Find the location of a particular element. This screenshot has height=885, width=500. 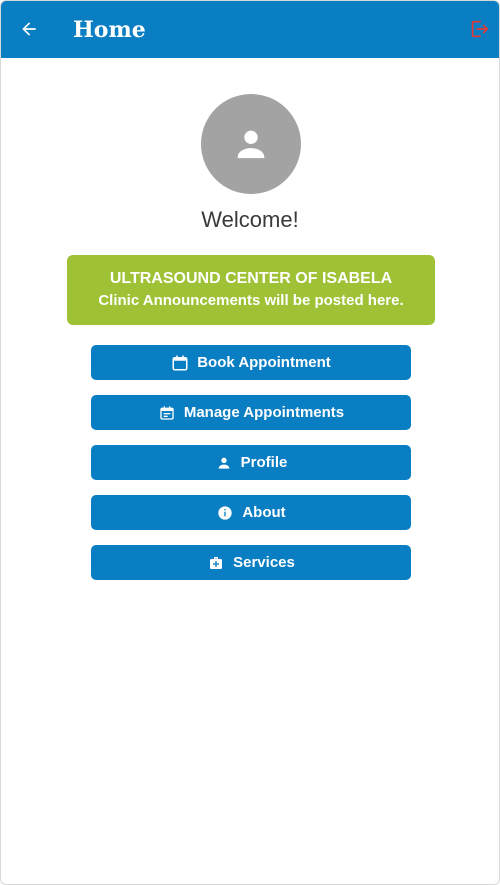

back-button is located at coordinates (29, 29).